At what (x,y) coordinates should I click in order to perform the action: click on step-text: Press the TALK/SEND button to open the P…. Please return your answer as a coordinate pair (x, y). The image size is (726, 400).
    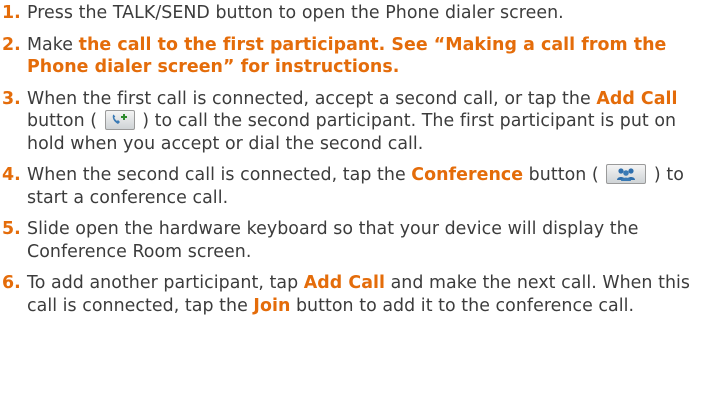
    Looking at the image, I should click on (295, 13).